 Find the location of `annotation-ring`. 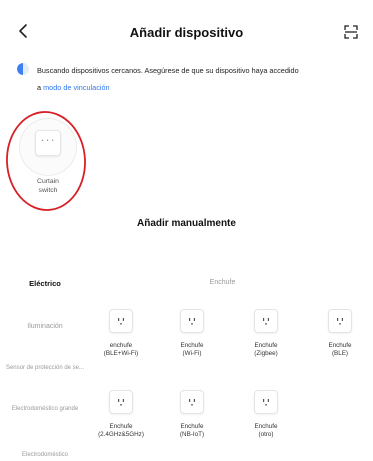

annotation-ring is located at coordinates (46, 161).